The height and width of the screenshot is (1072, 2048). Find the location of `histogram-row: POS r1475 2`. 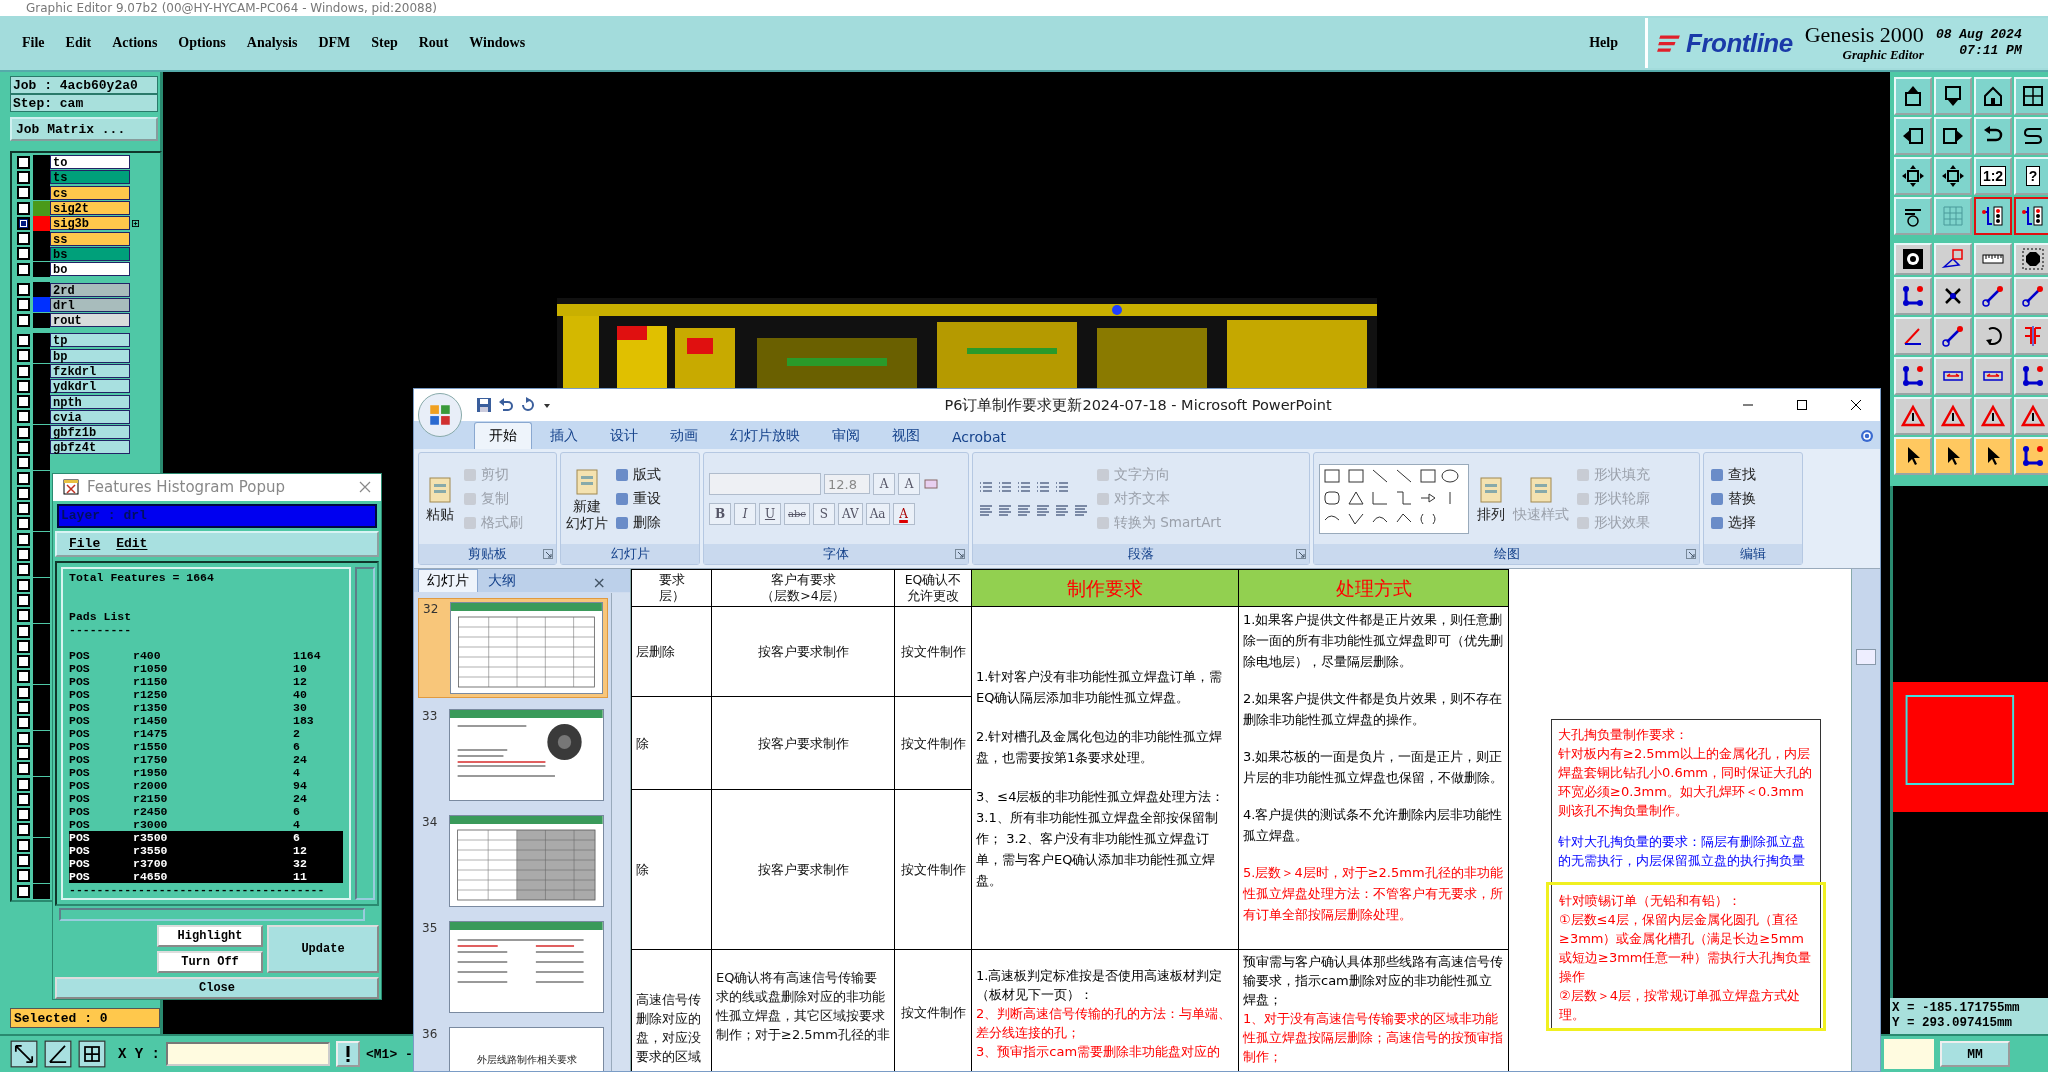

histogram-row: POS r1475 2 is located at coordinates (206, 734).